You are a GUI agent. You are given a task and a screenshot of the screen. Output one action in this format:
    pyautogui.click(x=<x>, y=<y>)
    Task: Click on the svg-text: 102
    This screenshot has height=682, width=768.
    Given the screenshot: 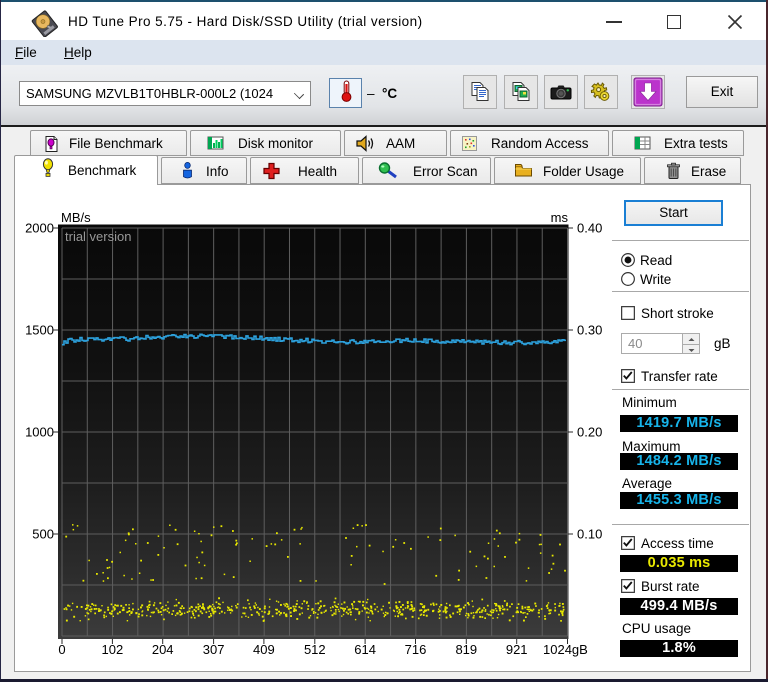 What is the action you would take?
    pyautogui.click(x=113, y=649)
    